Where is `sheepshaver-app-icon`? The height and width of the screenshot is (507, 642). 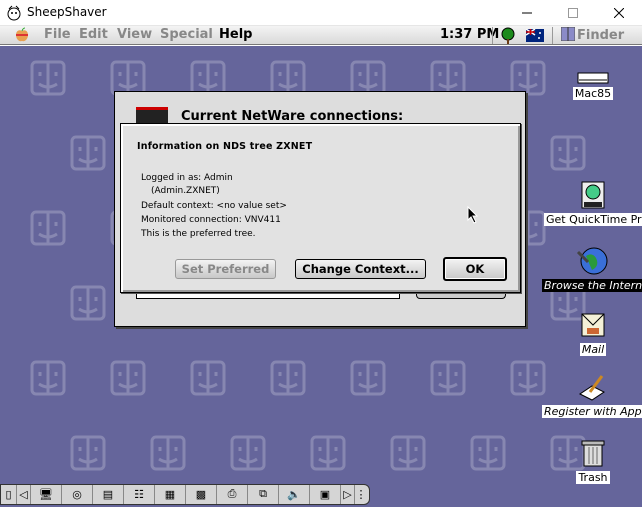 sheepshaver-app-icon is located at coordinates (14, 13).